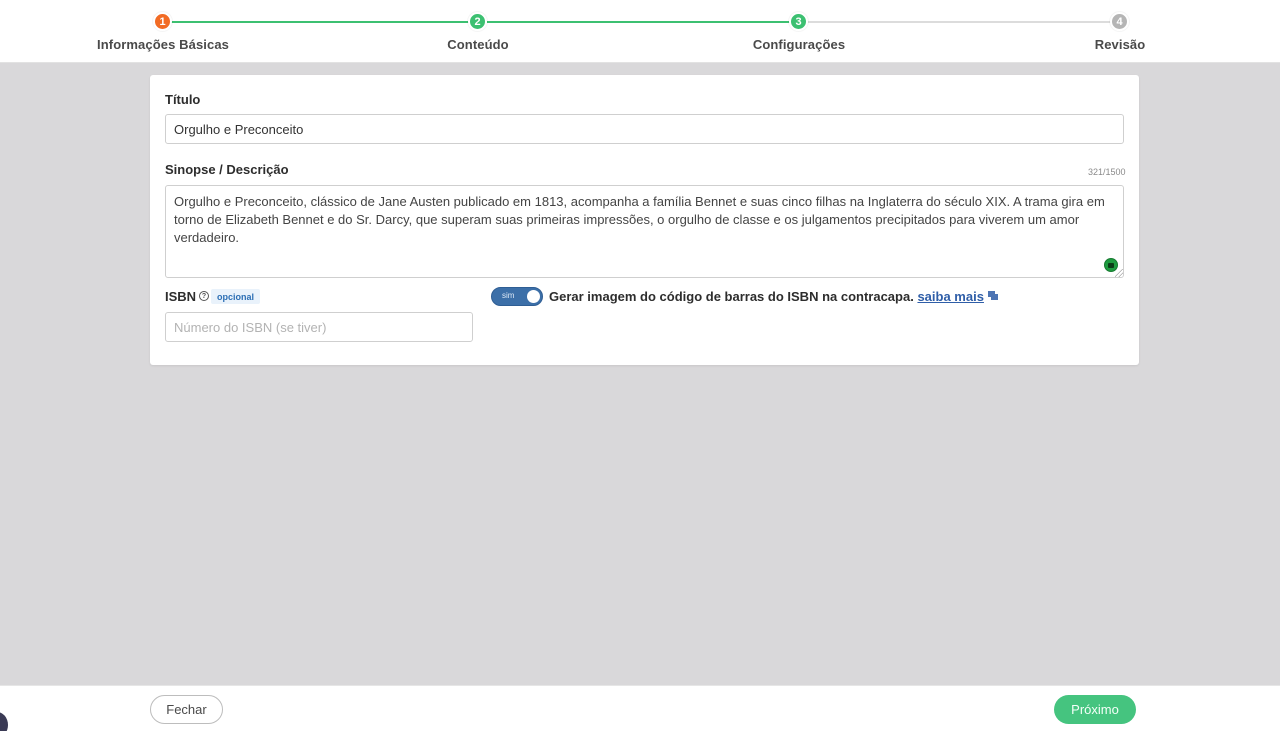 The width and height of the screenshot is (1280, 731). Describe the element at coordinates (533, 296) in the screenshot. I see `toggle-knob` at that location.